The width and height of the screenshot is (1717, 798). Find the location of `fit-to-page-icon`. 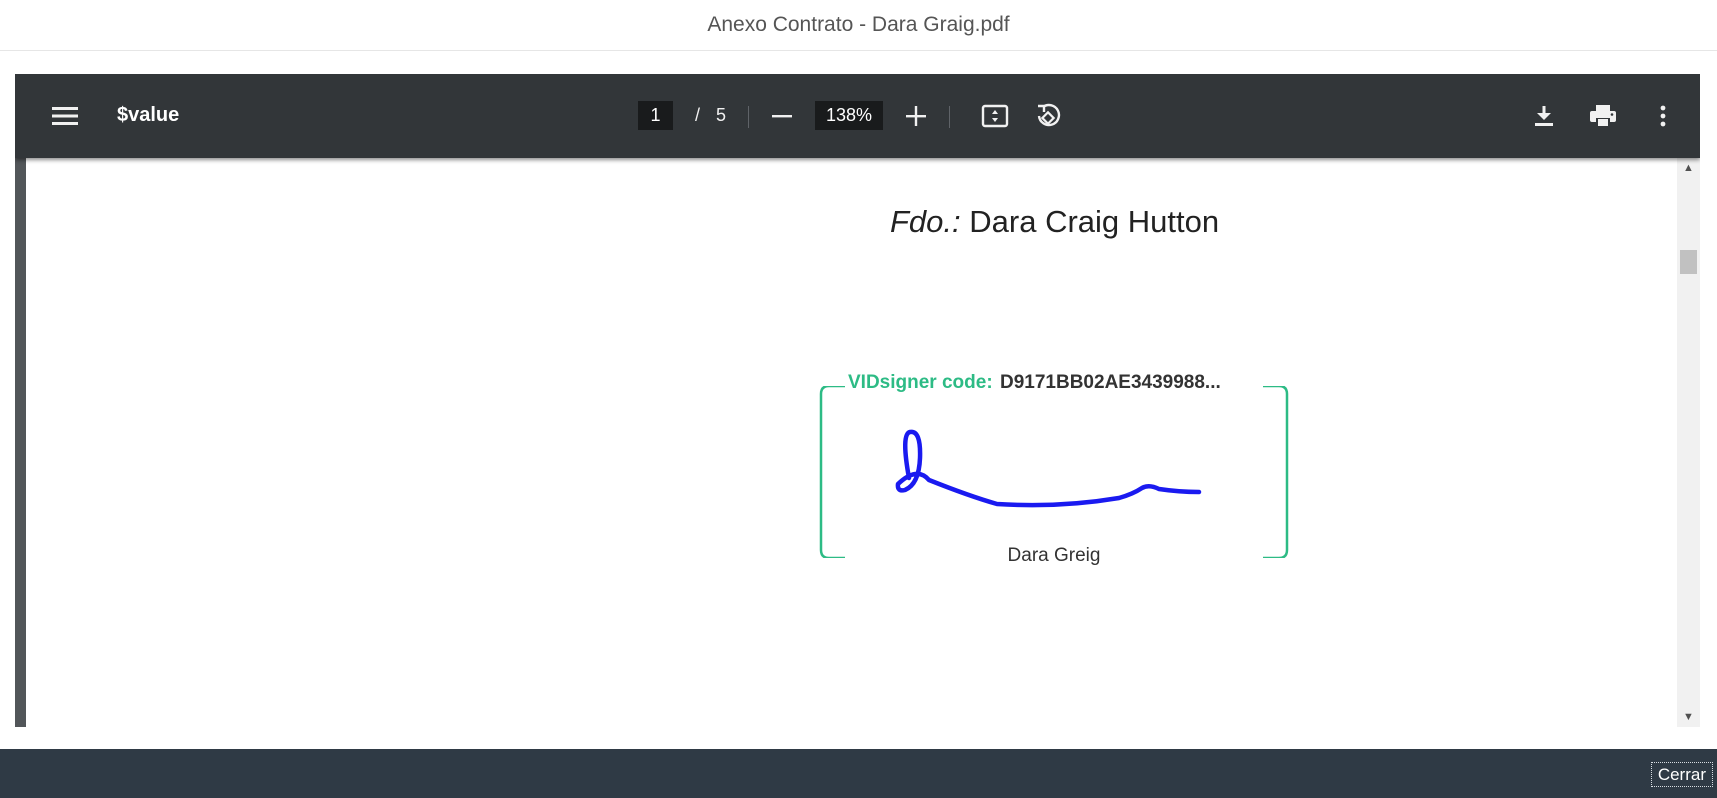

fit-to-page-icon is located at coordinates (995, 116).